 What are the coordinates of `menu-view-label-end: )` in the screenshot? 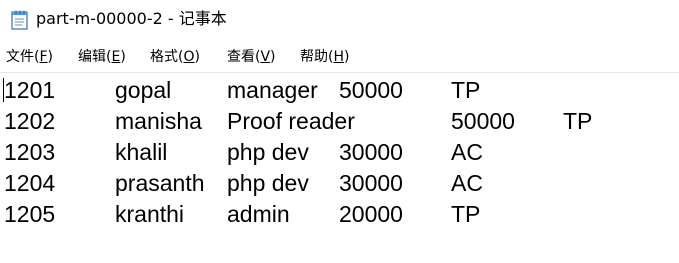 It's located at (273, 57).